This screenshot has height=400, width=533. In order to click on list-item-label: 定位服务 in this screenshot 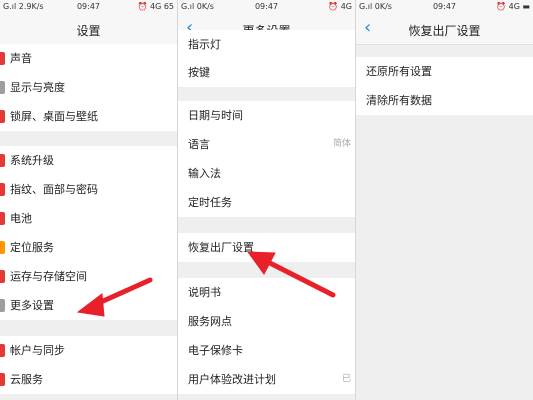, I will do `click(32, 247)`.